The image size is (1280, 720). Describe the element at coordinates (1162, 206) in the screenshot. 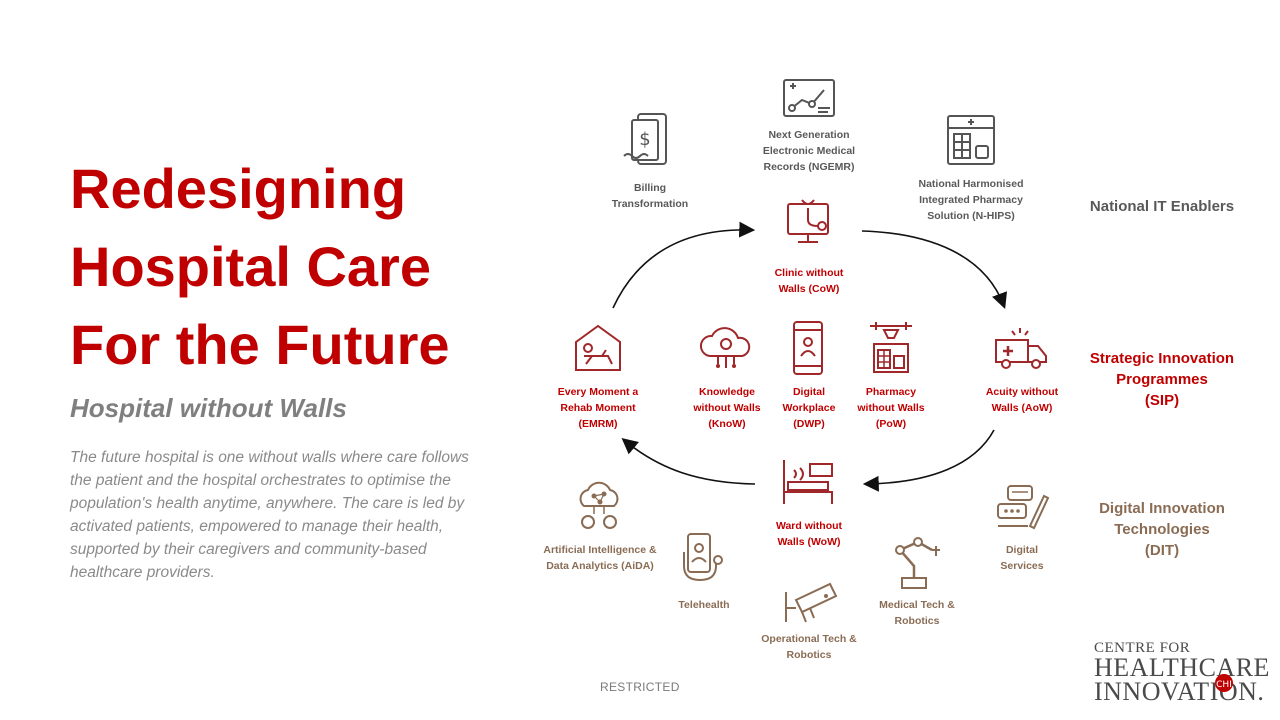

I see `category-national-it: National IT Enablers` at that location.